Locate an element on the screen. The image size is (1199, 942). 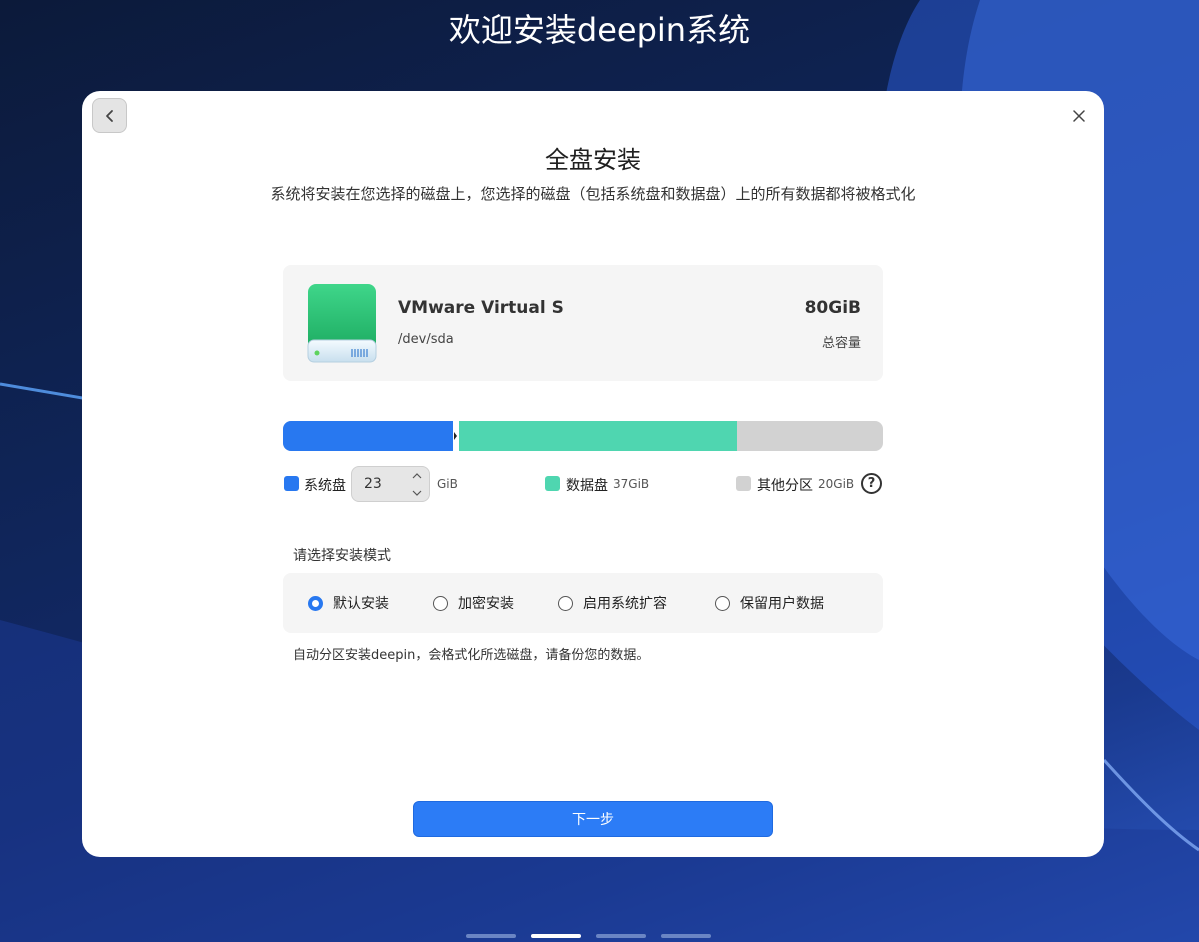
stepper-up-button is located at coordinates (417, 475).